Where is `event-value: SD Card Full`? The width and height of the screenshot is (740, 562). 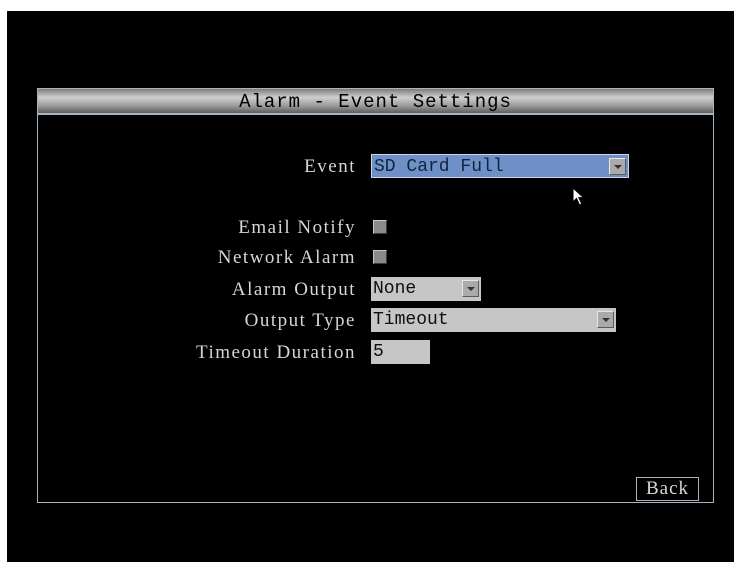 event-value: SD Card Full is located at coordinates (439, 167).